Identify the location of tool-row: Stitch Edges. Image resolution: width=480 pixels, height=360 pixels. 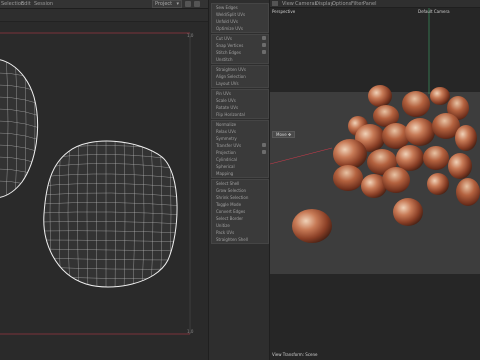
(240, 52).